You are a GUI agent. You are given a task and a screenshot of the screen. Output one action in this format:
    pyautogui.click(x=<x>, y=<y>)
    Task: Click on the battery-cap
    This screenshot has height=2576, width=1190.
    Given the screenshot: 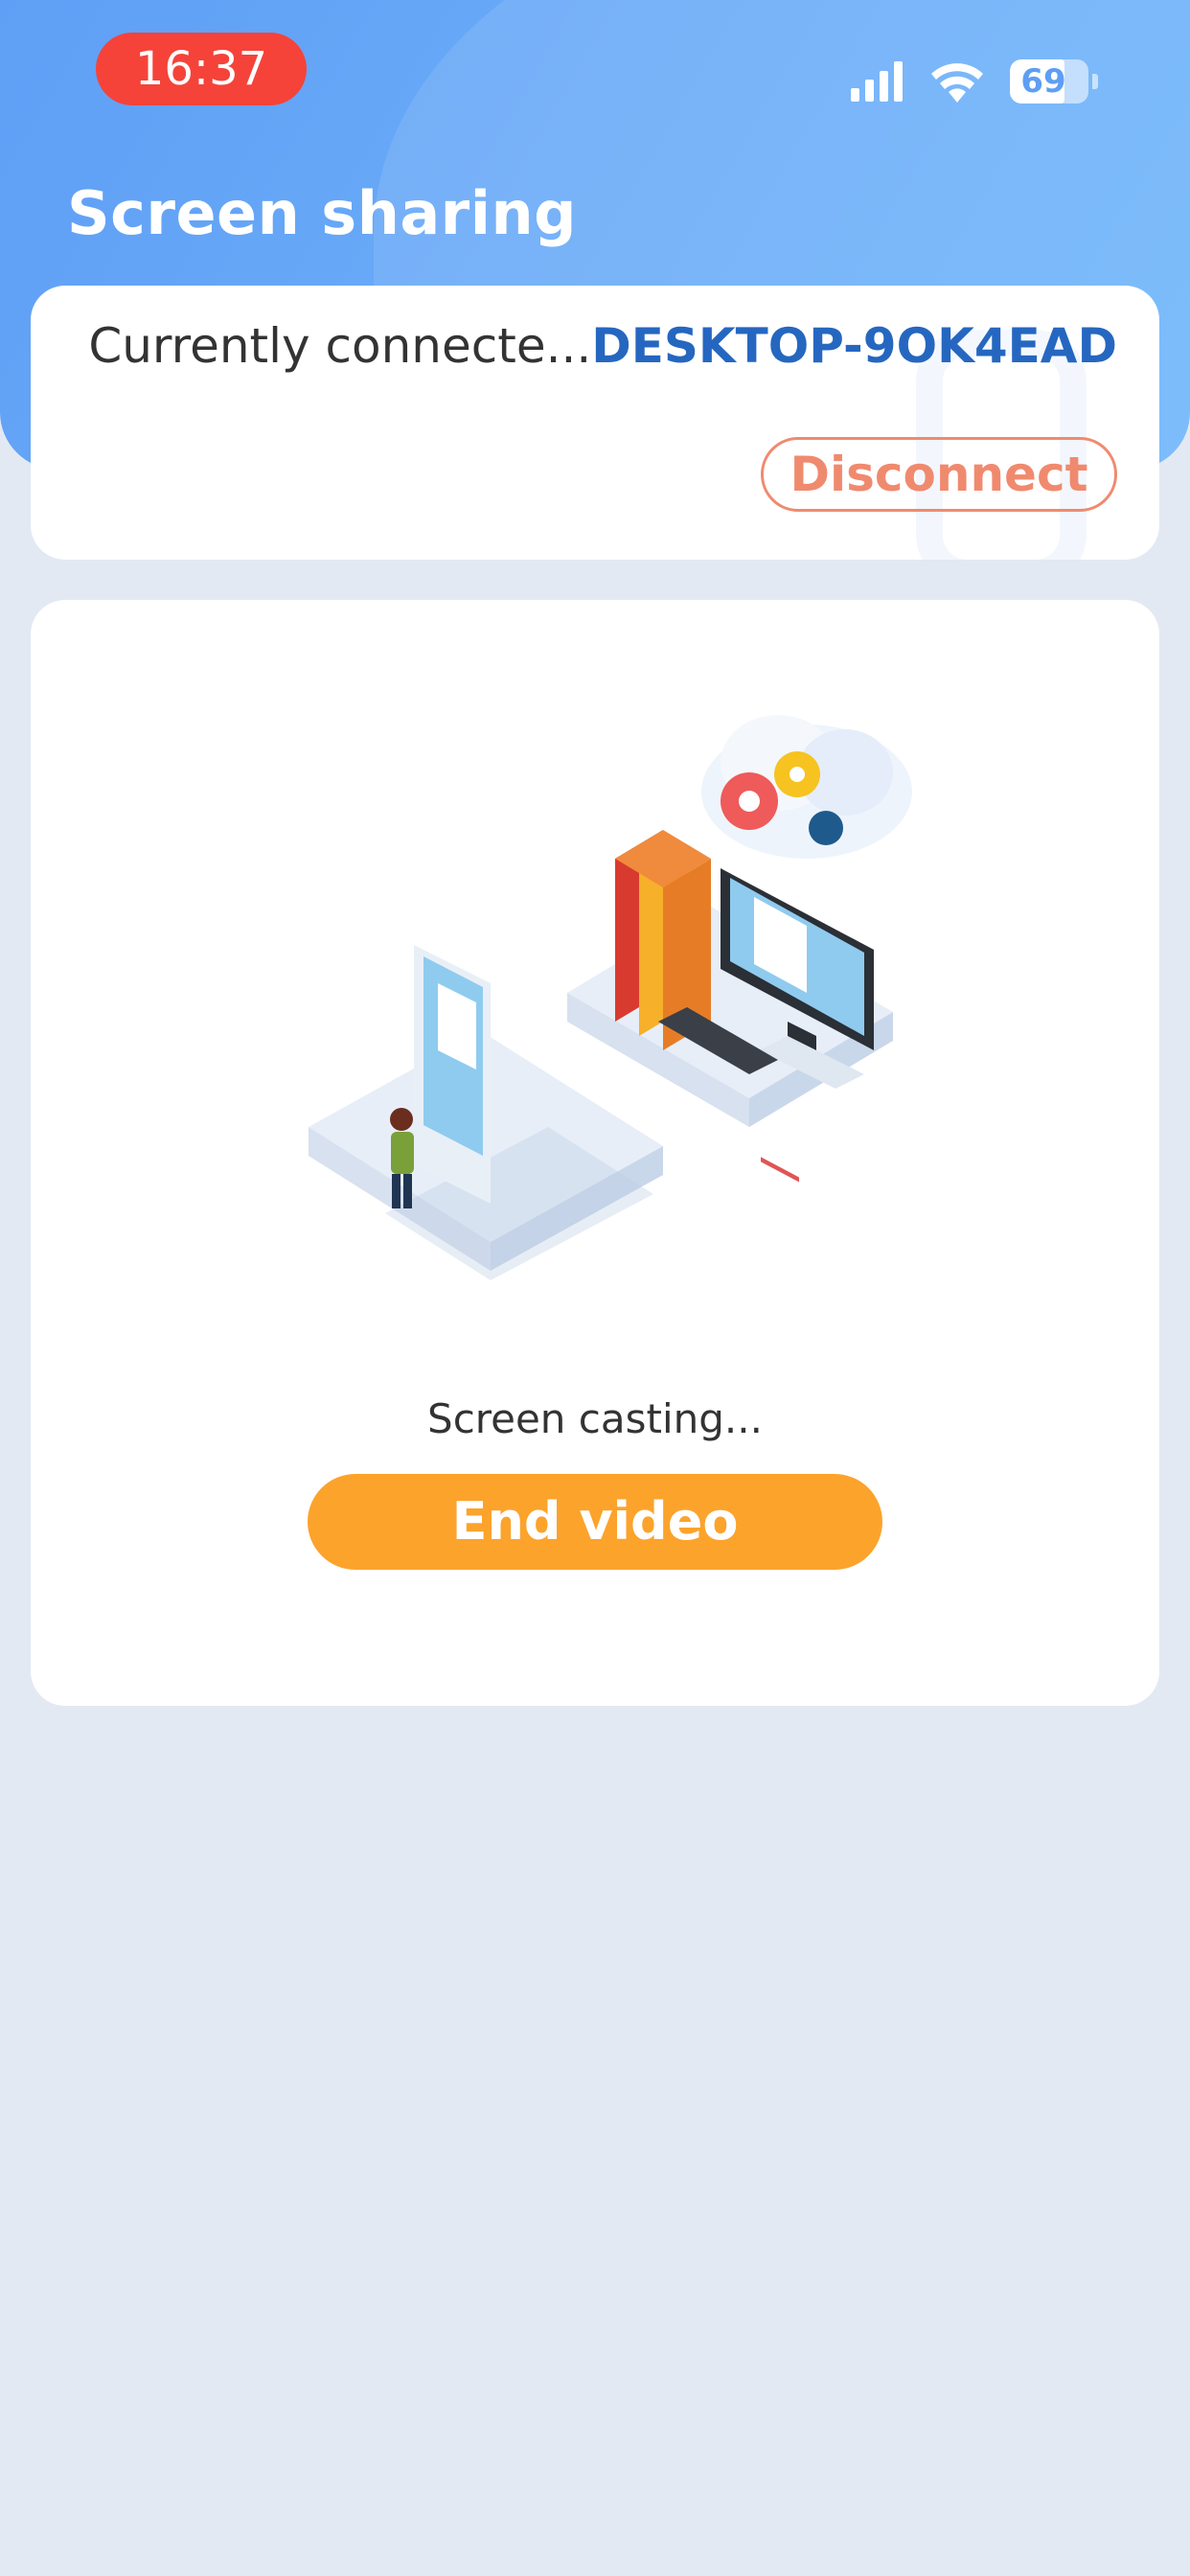 What is the action you would take?
    pyautogui.click(x=1095, y=81)
    